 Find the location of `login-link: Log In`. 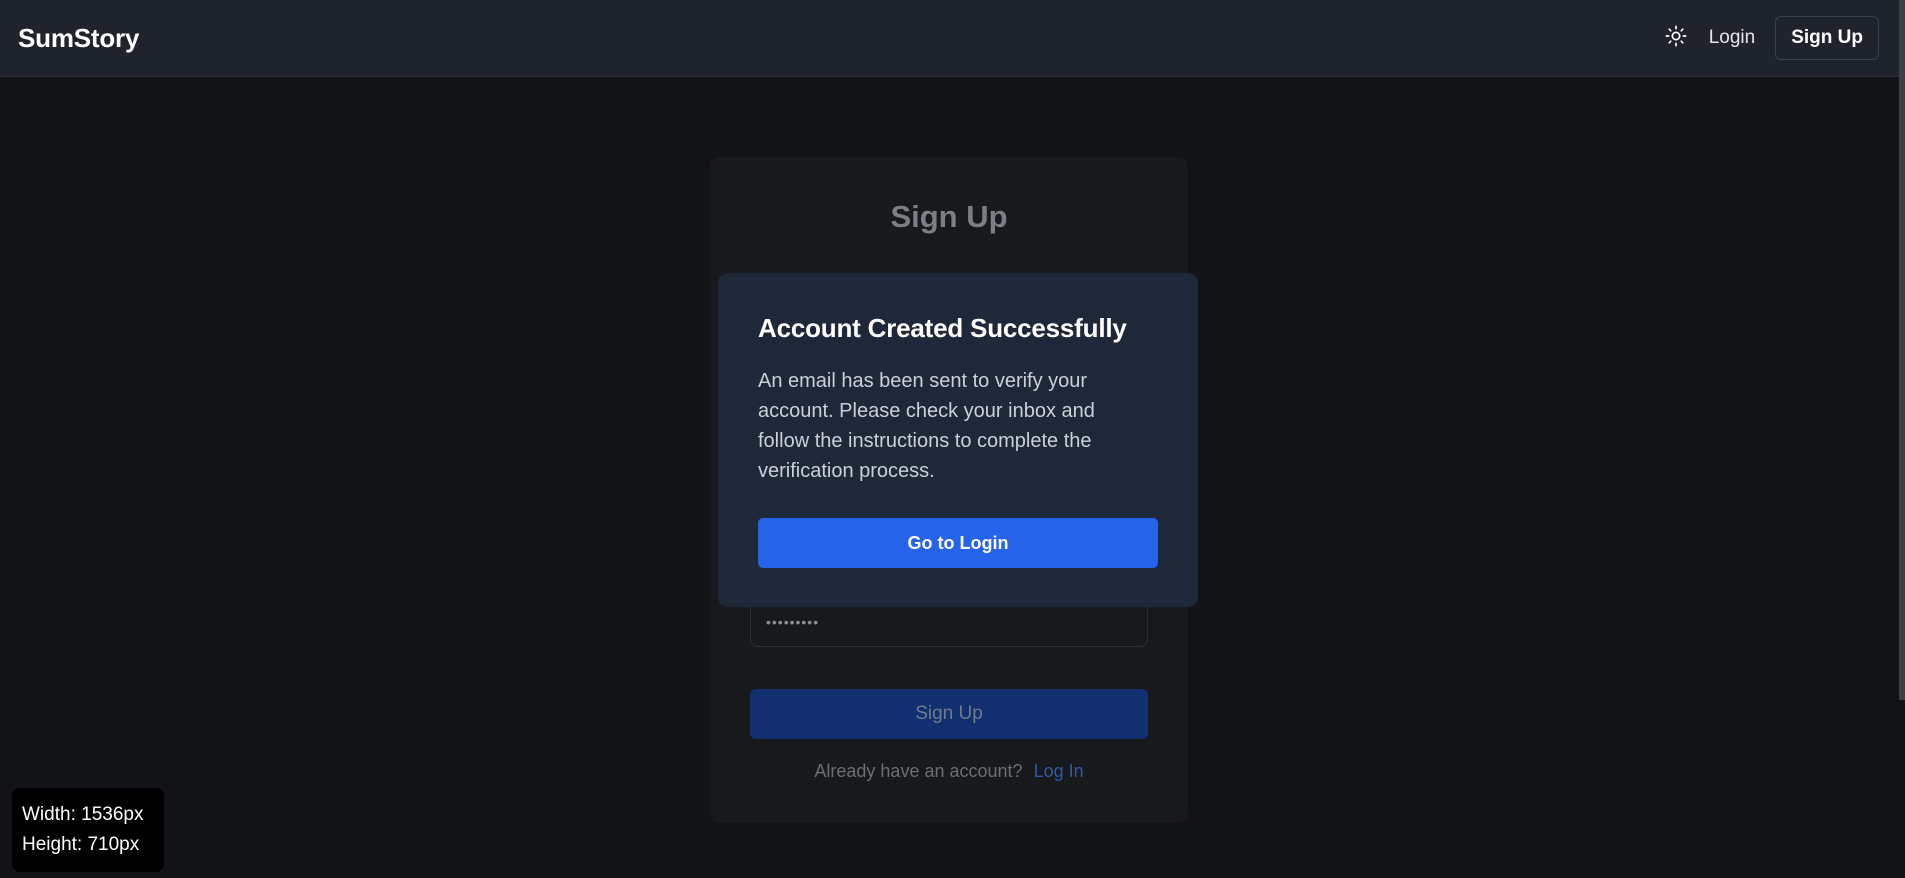

login-link: Log In is located at coordinates (1059, 771).